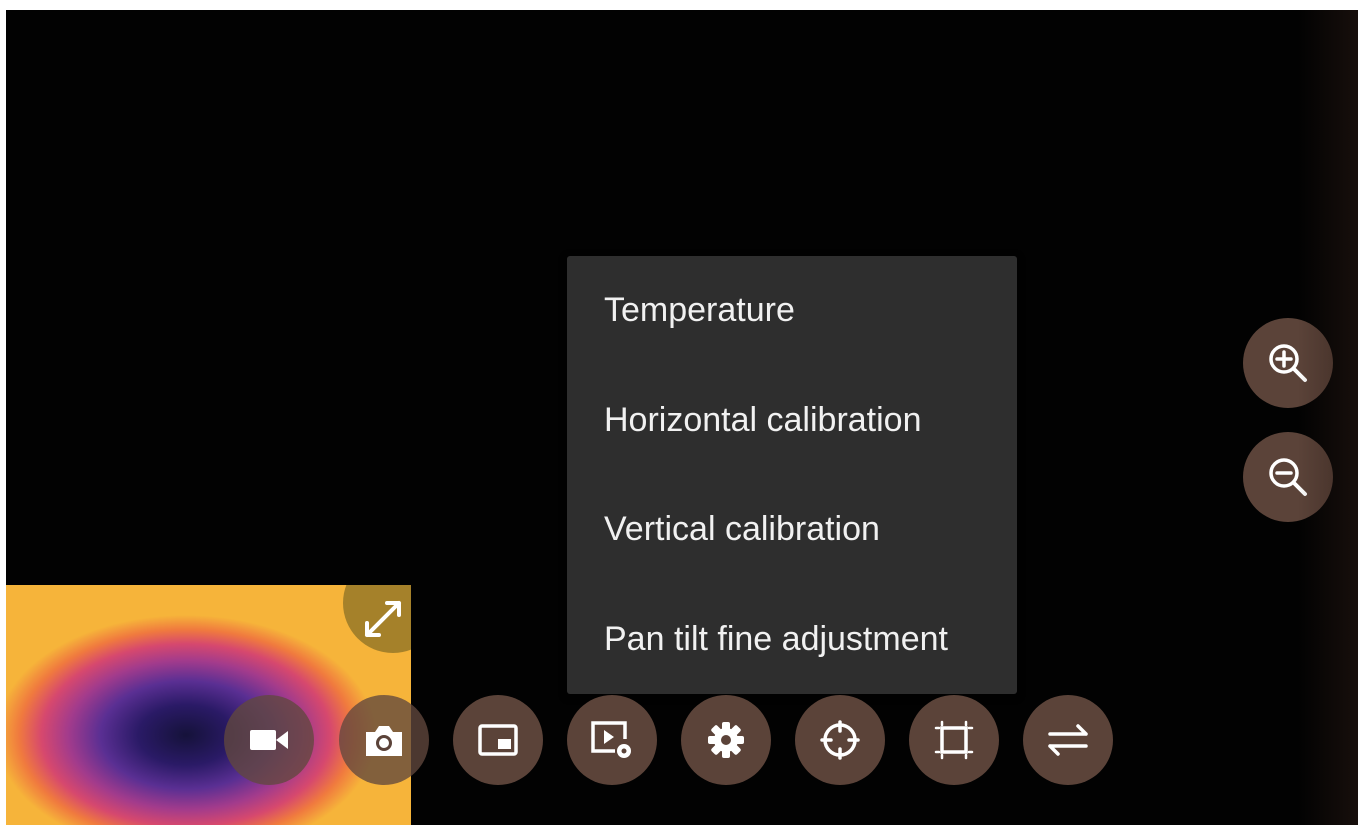 This screenshot has height=825, width=1366. What do you see at coordinates (792, 311) in the screenshot?
I see `menu-item-temperature: Temperature` at bounding box center [792, 311].